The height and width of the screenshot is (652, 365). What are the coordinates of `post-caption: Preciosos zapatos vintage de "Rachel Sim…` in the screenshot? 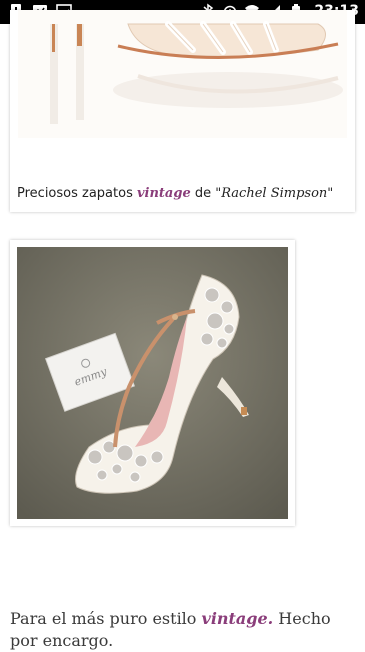 It's located at (175, 193).